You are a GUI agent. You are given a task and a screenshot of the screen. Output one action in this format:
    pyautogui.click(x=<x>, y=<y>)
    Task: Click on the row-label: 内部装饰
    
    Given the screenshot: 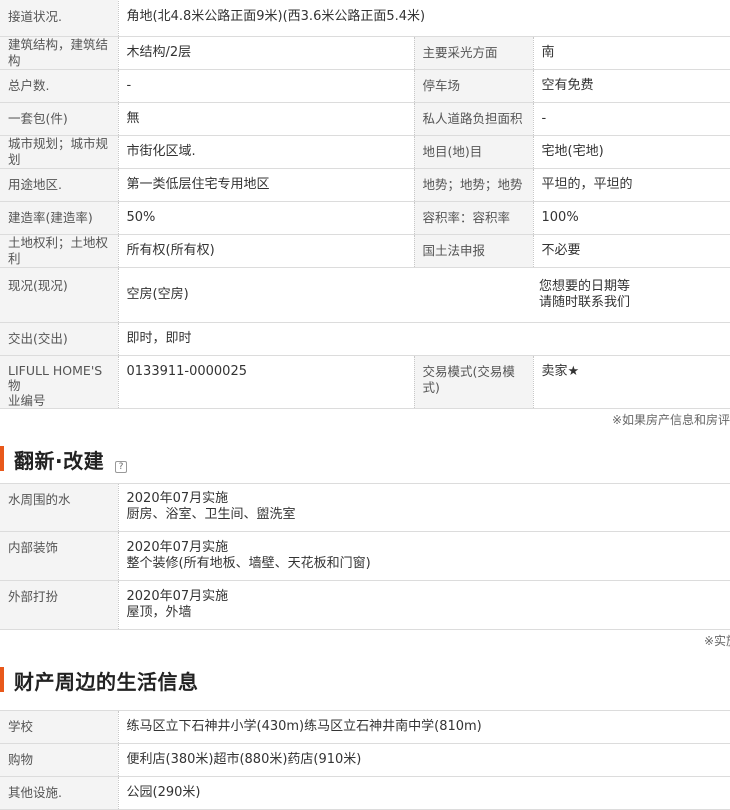 What is the action you would take?
    pyautogui.click(x=59, y=555)
    